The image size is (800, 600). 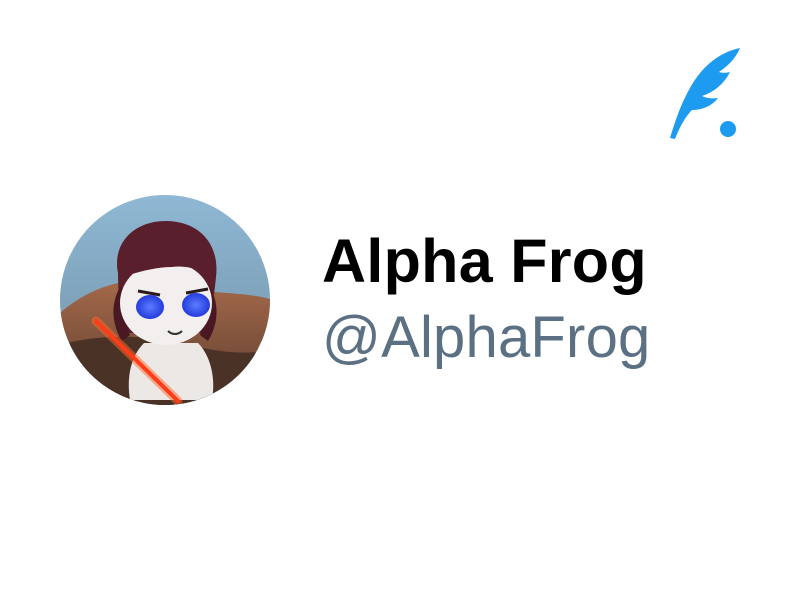 What do you see at coordinates (165, 300) in the screenshot?
I see `avatar` at bounding box center [165, 300].